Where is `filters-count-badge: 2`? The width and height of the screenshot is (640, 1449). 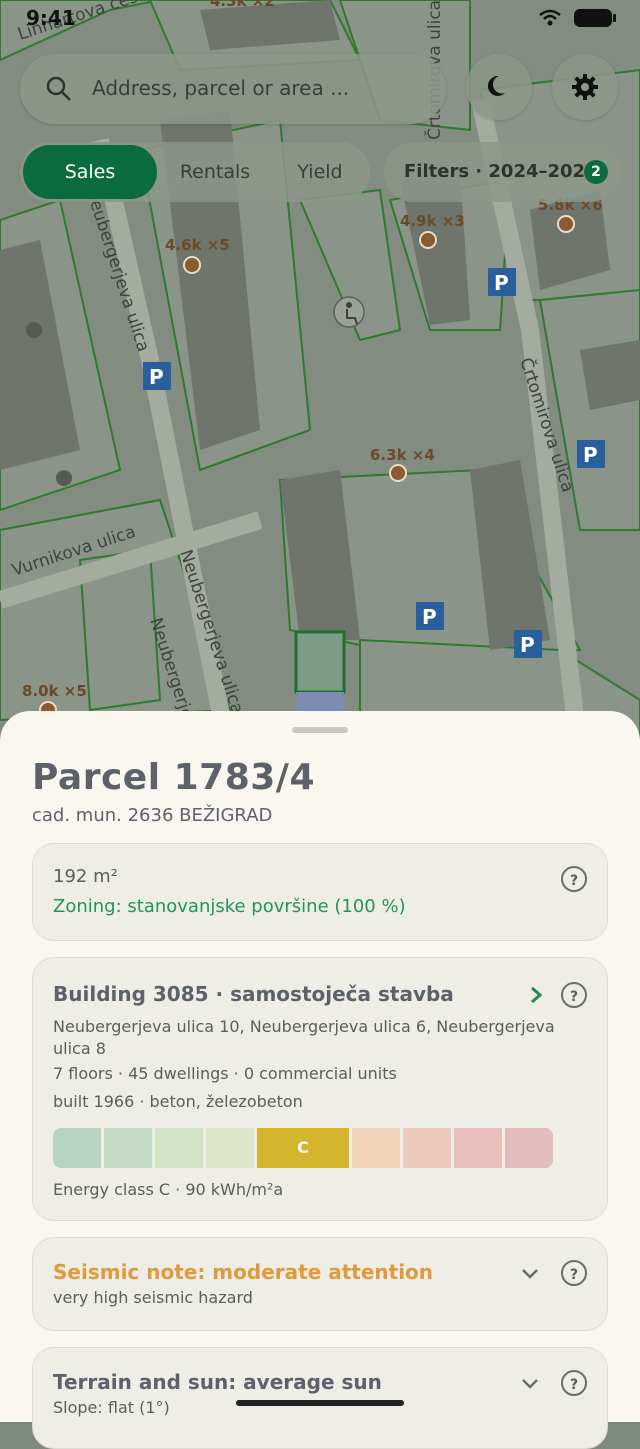
filters-count-badge: 2 is located at coordinates (596, 172).